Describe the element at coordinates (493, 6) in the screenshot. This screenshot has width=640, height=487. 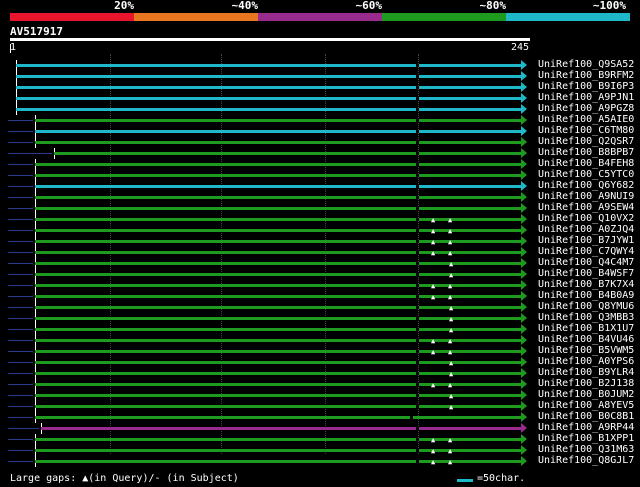
I see `legend-label: ~80%` at that location.